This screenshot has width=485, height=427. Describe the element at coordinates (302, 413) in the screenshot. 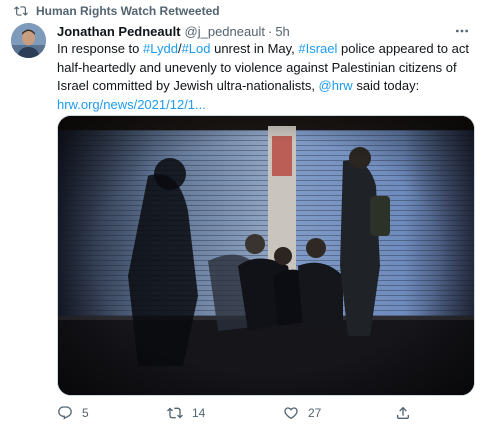

I see `like-button: 27` at that location.